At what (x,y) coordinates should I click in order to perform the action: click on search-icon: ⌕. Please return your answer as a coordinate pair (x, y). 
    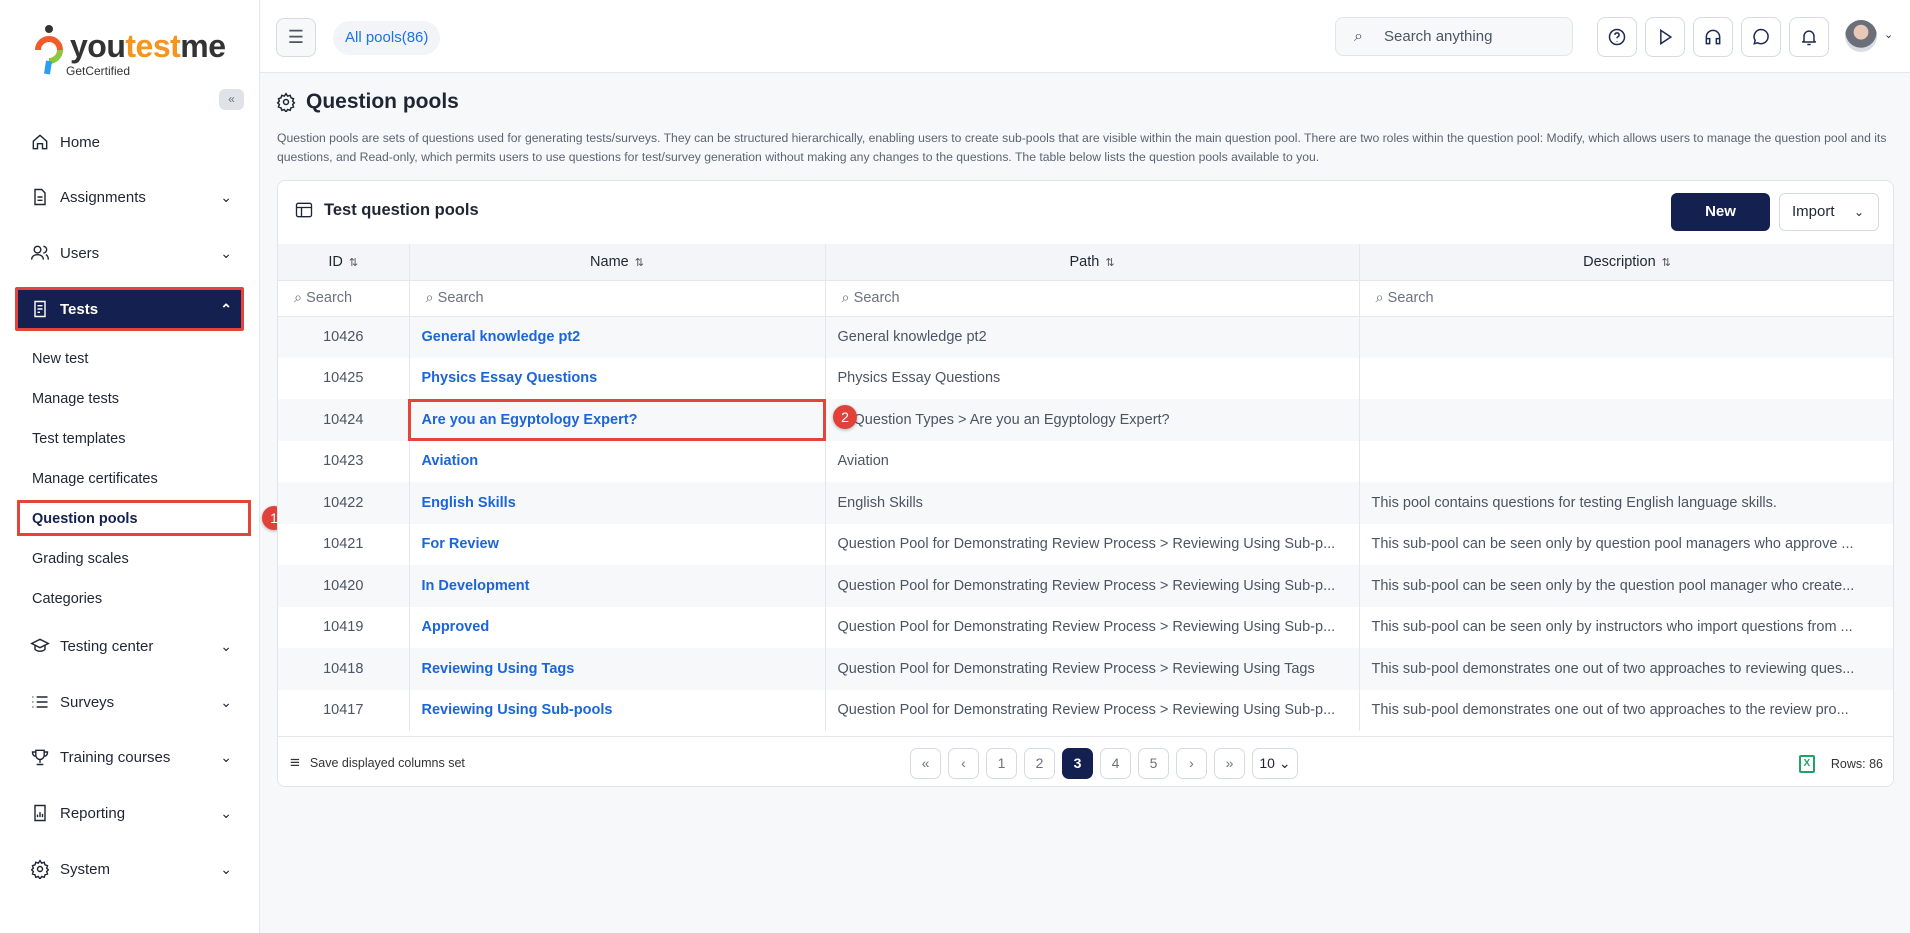
    Looking at the image, I should click on (847, 298).